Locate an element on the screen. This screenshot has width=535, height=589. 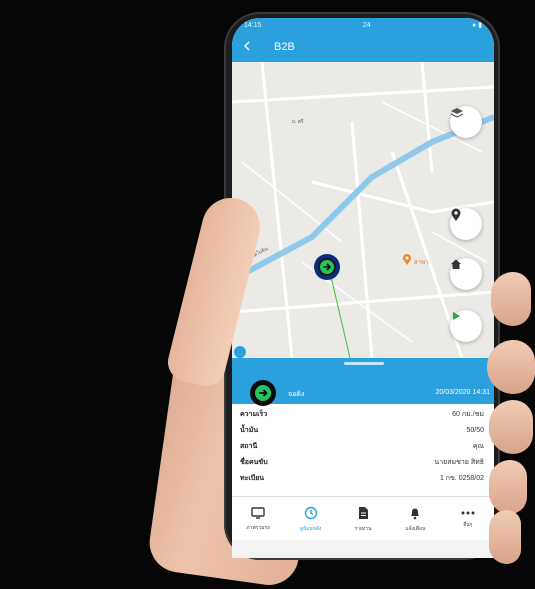
poi-label: สาขา is located at coordinates (421, 263).